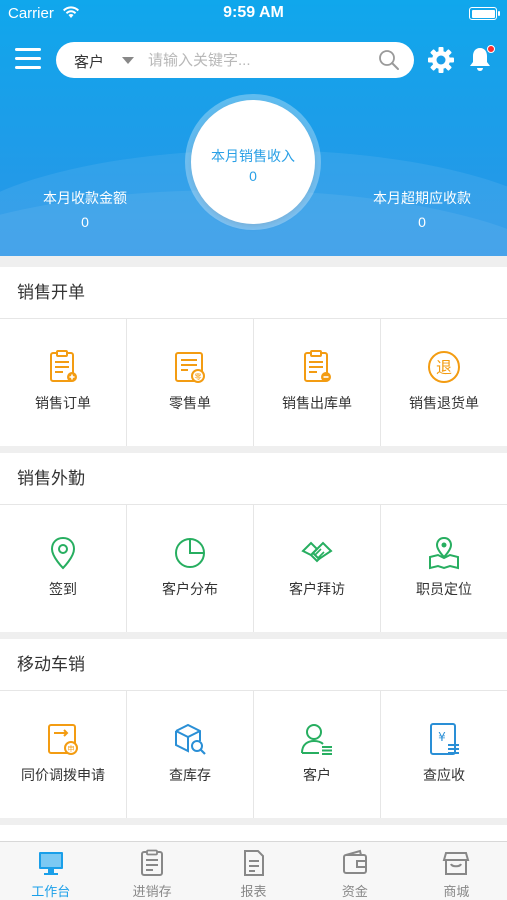 This screenshot has width=507, height=900. I want to click on clock-time: 9:59 AM, so click(253, 12).